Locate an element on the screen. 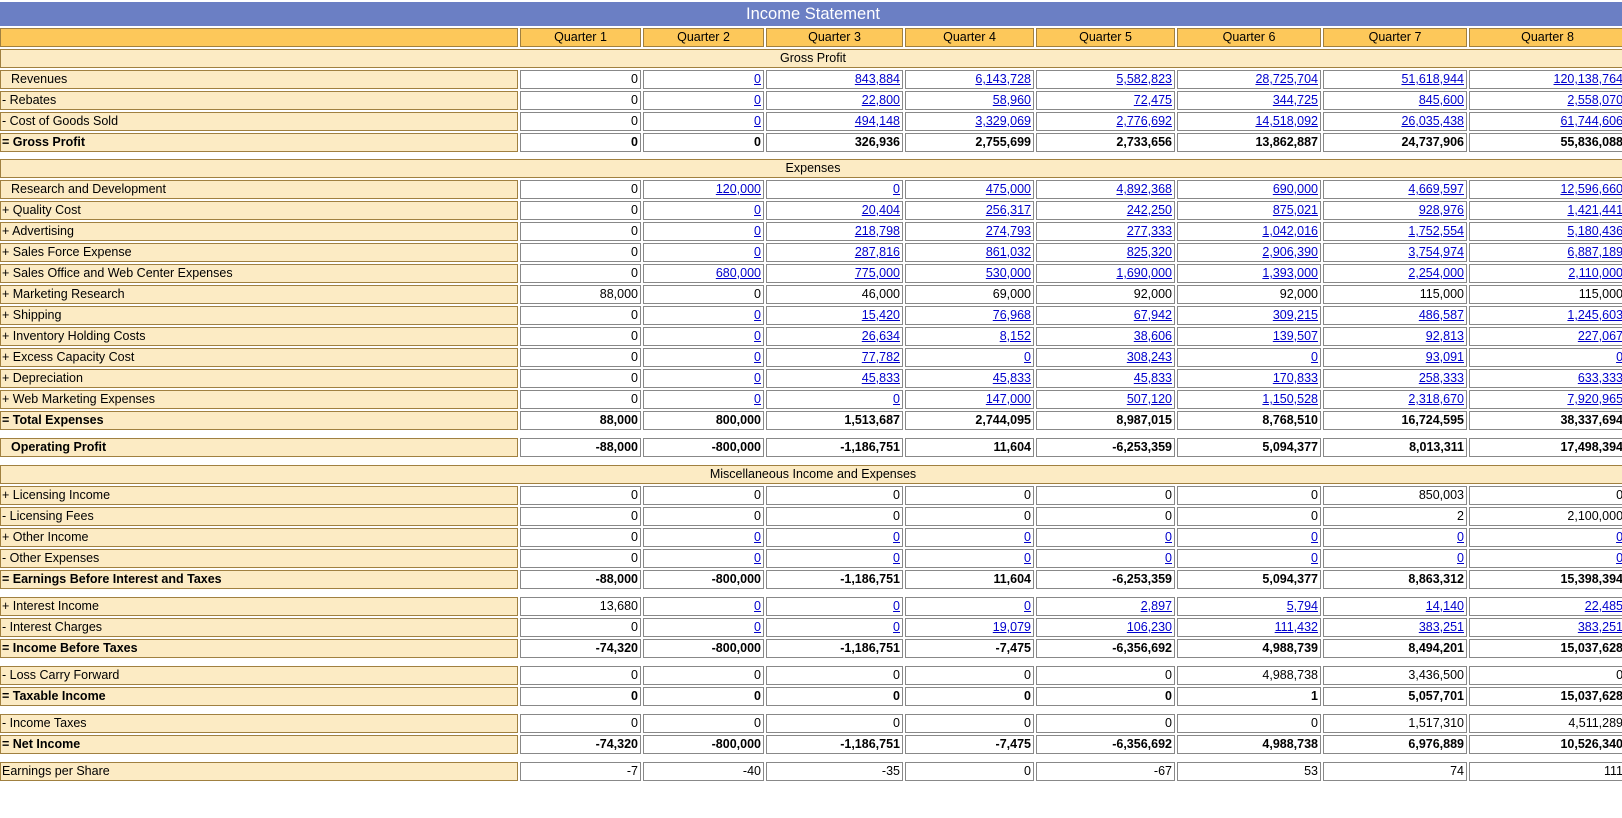 The width and height of the screenshot is (1622, 818). value-link: 111,432 is located at coordinates (1296, 627).